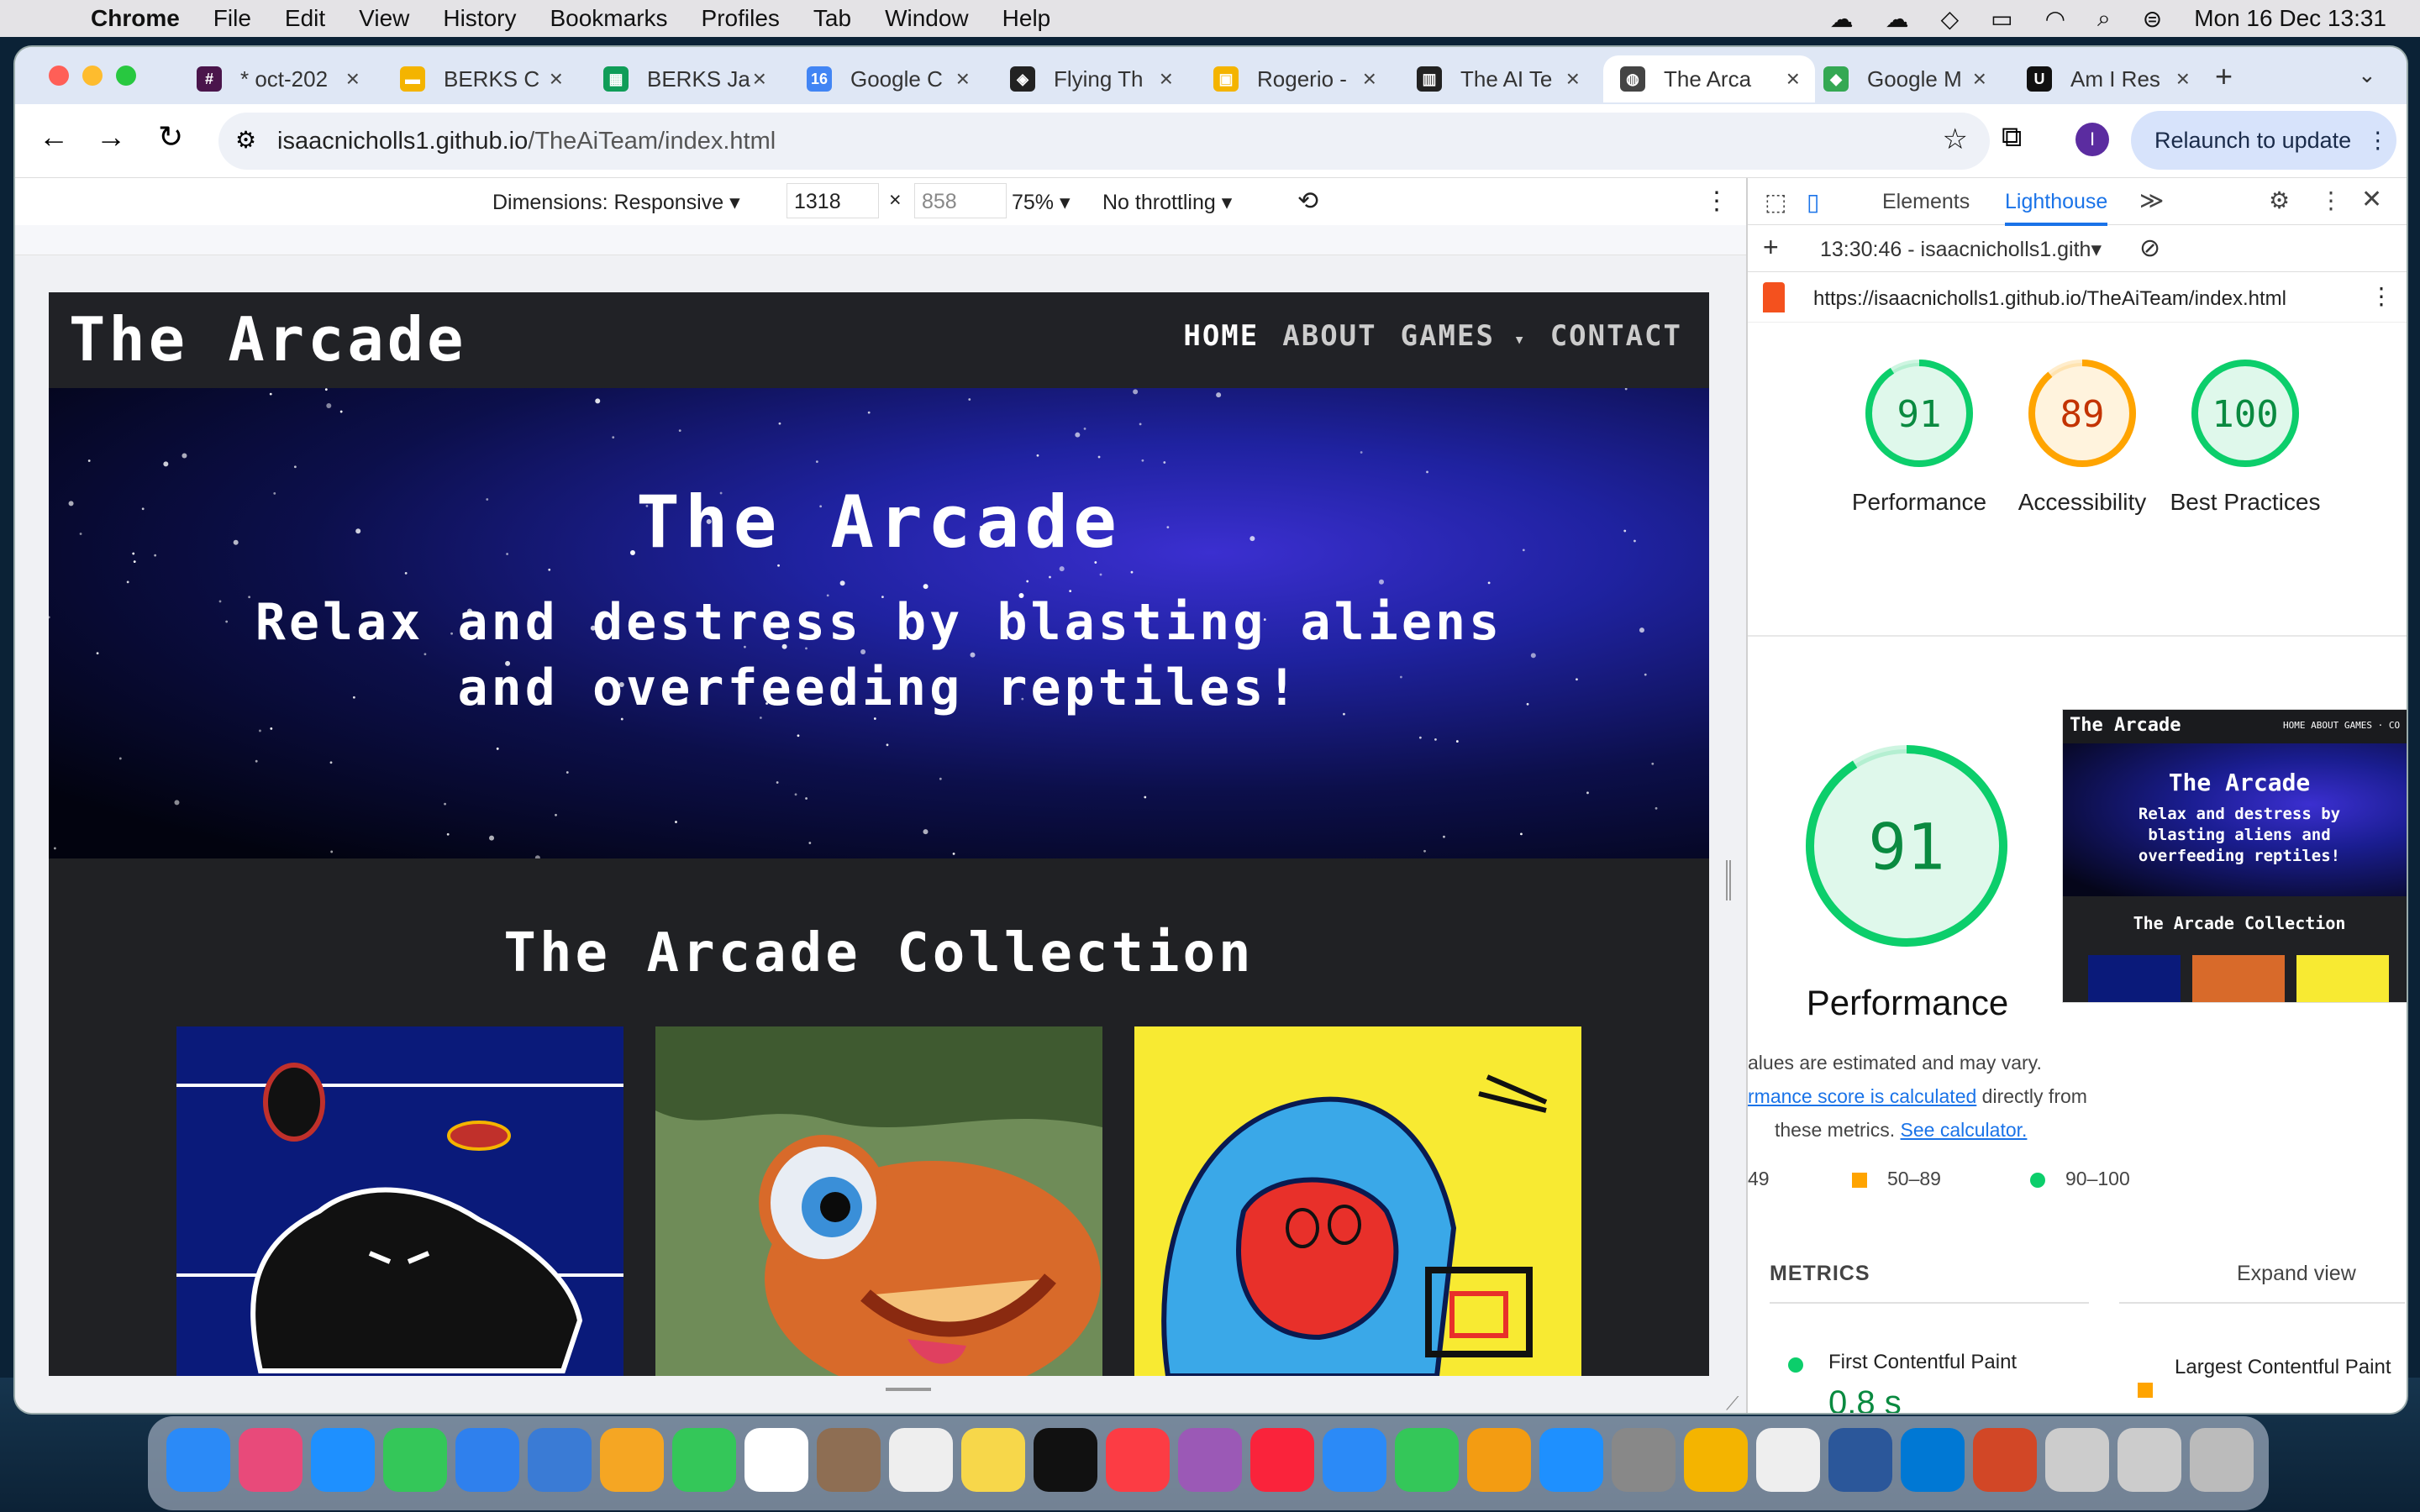 This screenshot has height=1512, width=2420. I want to click on relaunch-button: Relaunch to update ⋮, so click(2264, 140).